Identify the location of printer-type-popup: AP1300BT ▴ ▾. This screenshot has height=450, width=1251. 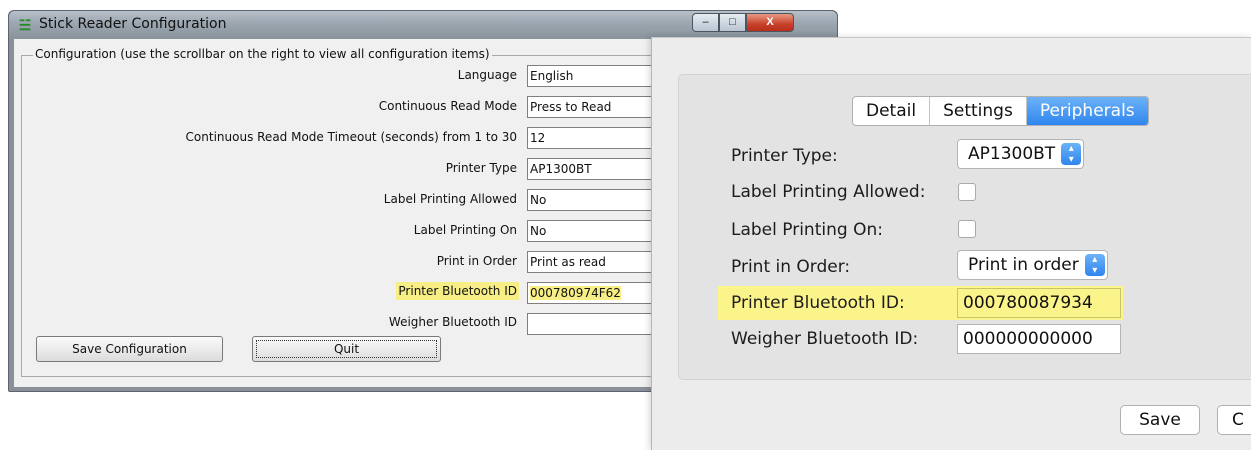
(1021, 154).